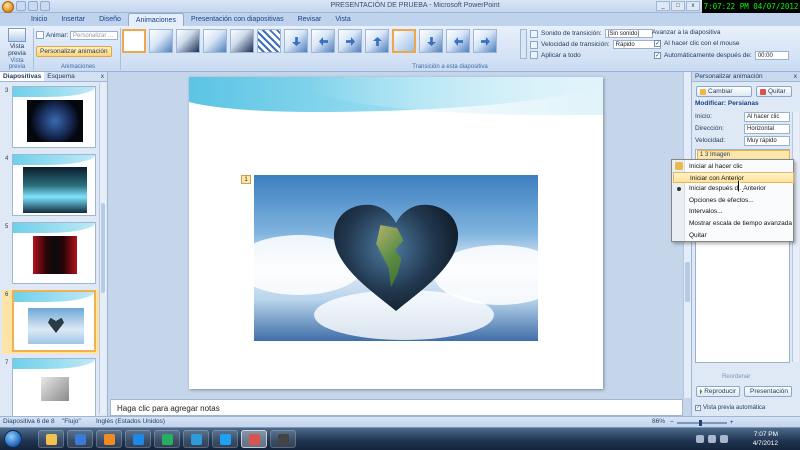 This screenshot has width=800, height=450. Describe the element at coordinates (733, 177) in the screenshot. I see `menu-item-start-with-previous: Iniciar con Anterior` at that location.